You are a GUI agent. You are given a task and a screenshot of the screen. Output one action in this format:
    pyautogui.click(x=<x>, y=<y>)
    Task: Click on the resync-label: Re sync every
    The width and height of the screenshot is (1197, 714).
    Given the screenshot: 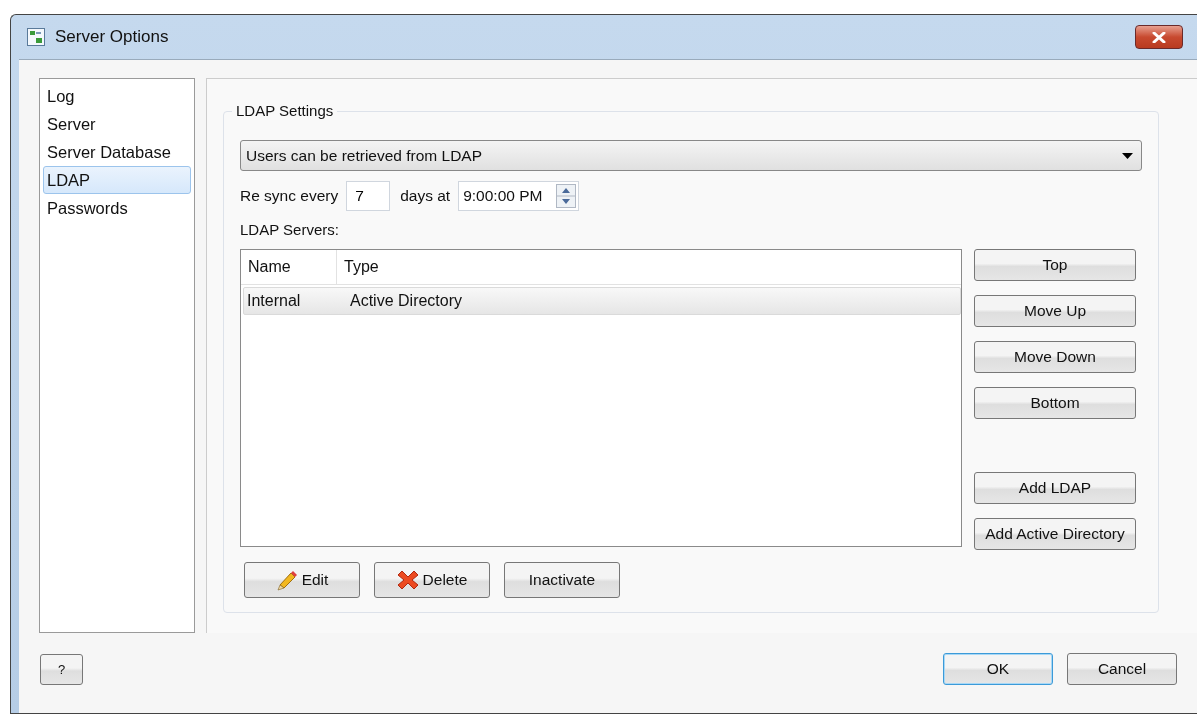 What is the action you would take?
    pyautogui.click(x=289, y=196)
    